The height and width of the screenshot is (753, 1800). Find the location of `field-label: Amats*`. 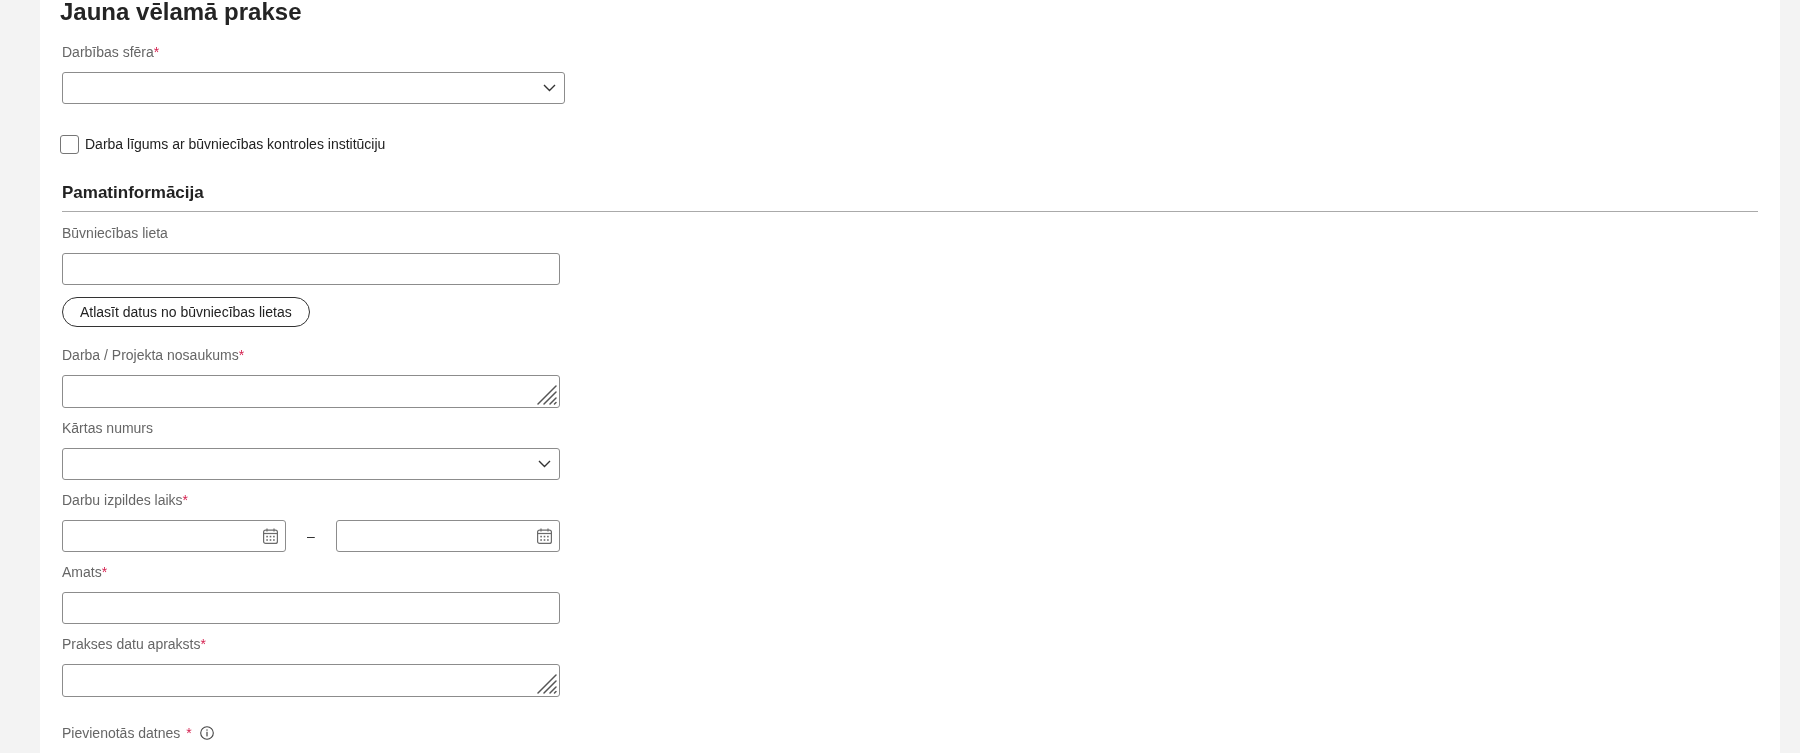

field-label: Amats* is located at coordinates (85, 572).